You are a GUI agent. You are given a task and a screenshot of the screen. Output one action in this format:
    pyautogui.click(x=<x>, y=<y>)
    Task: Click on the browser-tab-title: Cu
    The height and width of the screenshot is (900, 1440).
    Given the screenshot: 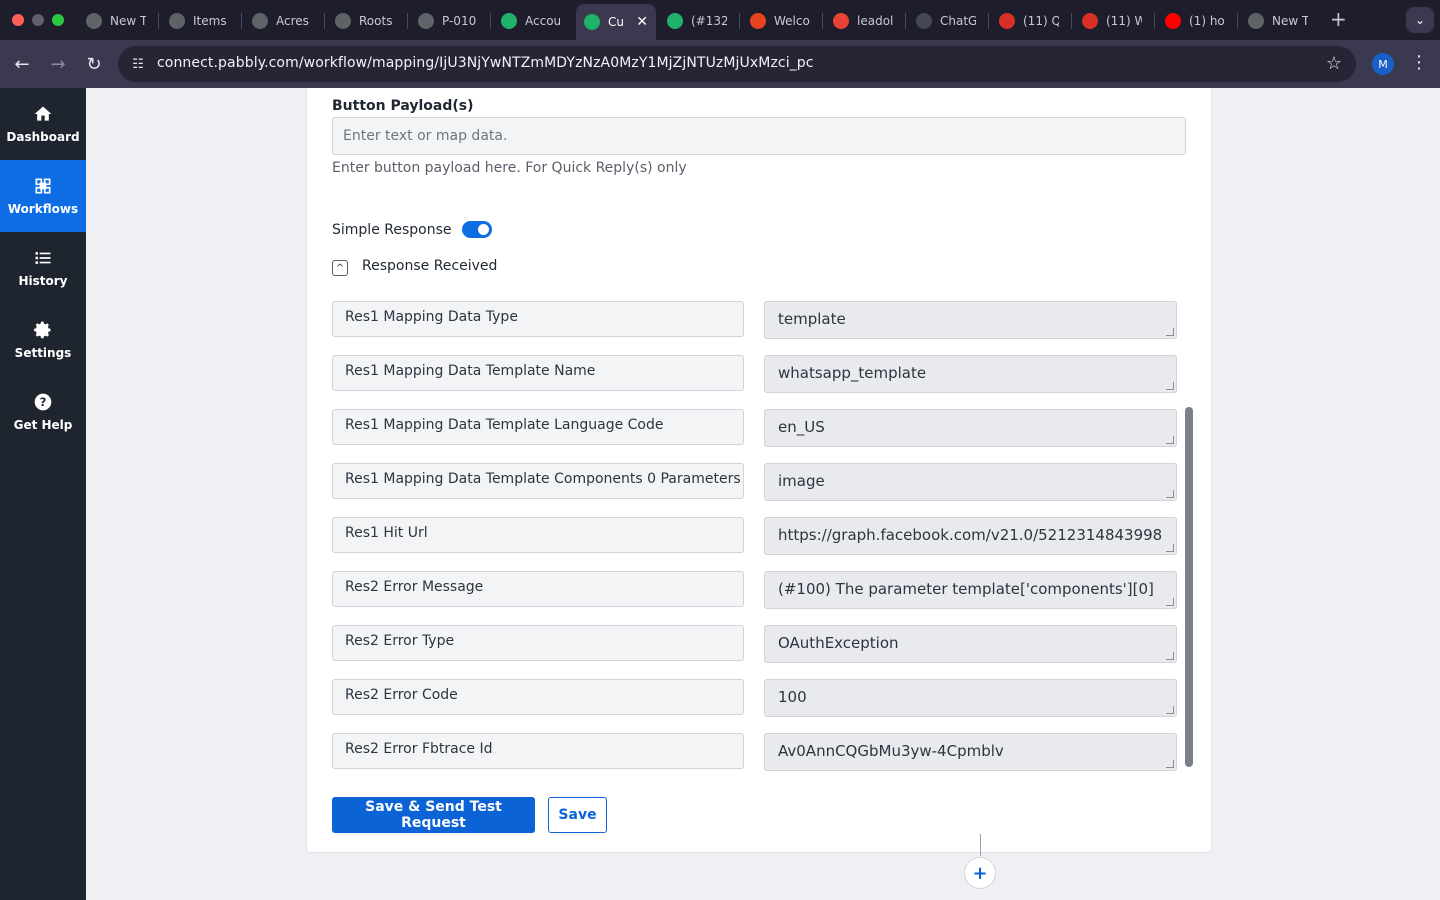 What is the action you would take?
    pyautogui.click(x=616, y=22)
    